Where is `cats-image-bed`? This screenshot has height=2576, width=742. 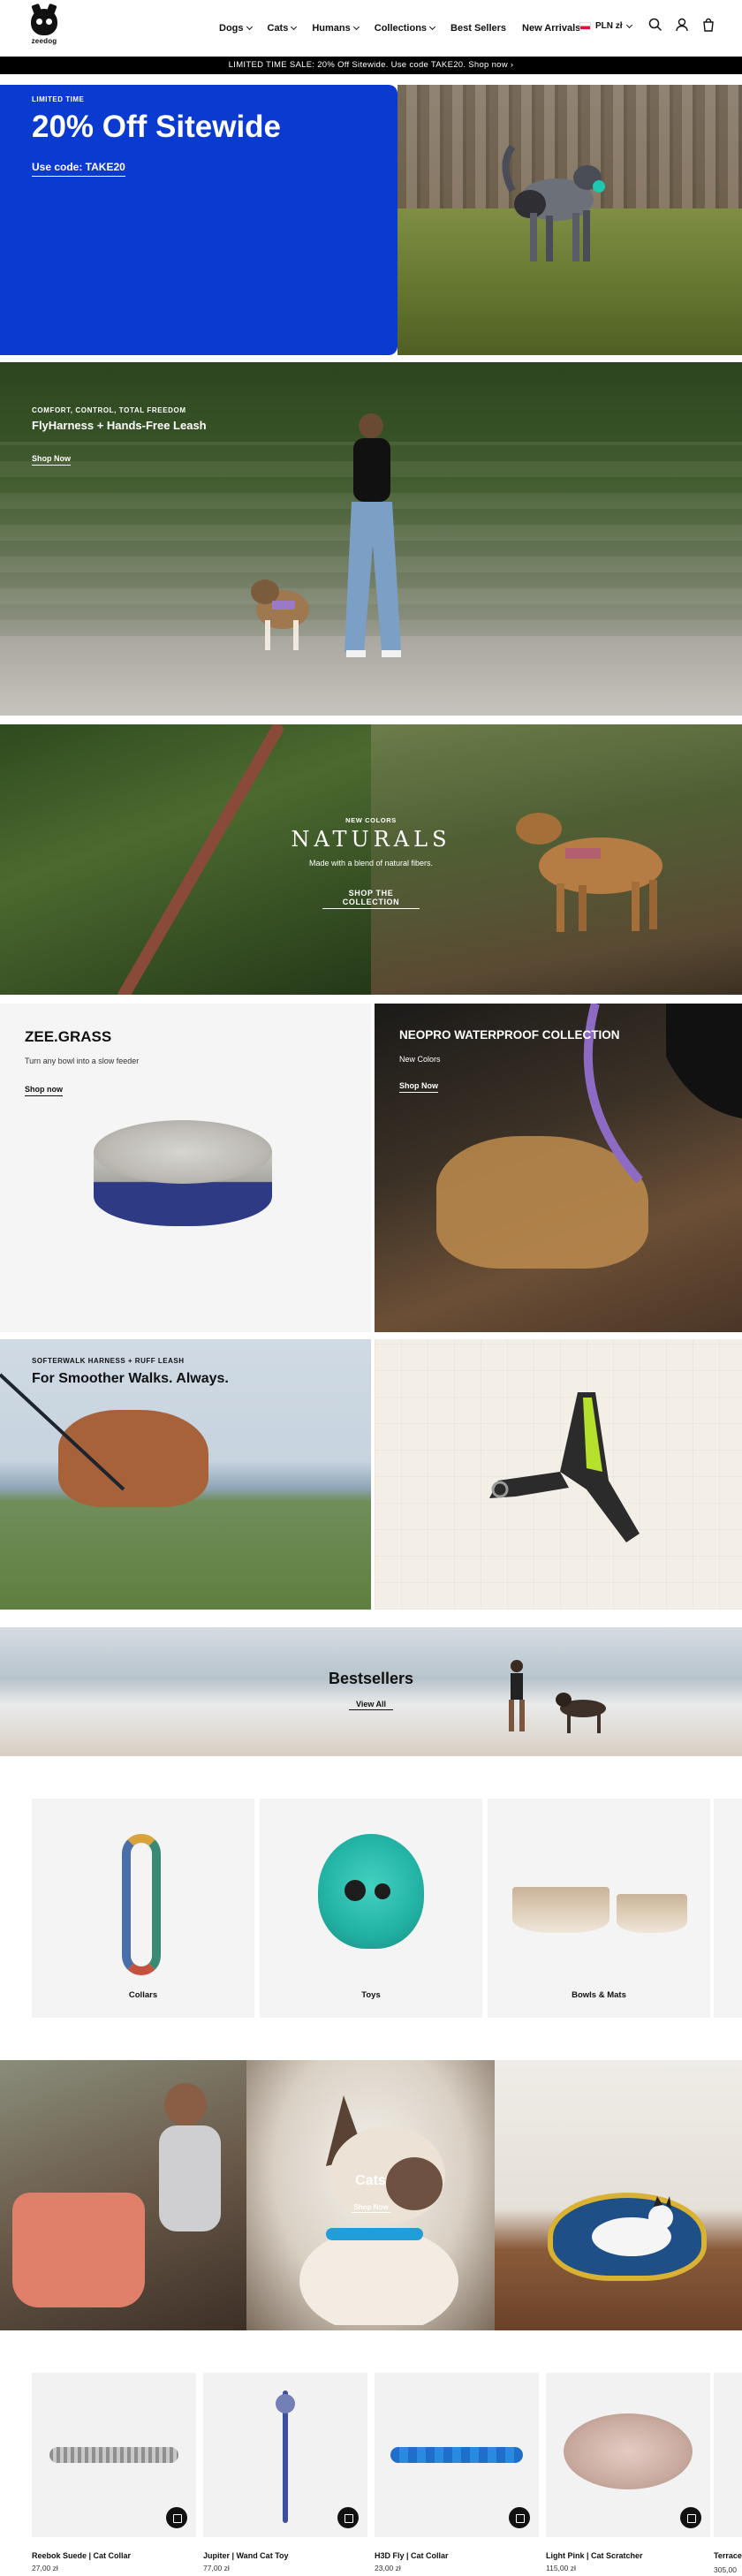
cats-image-bed is located at coordinates (618, 2195).